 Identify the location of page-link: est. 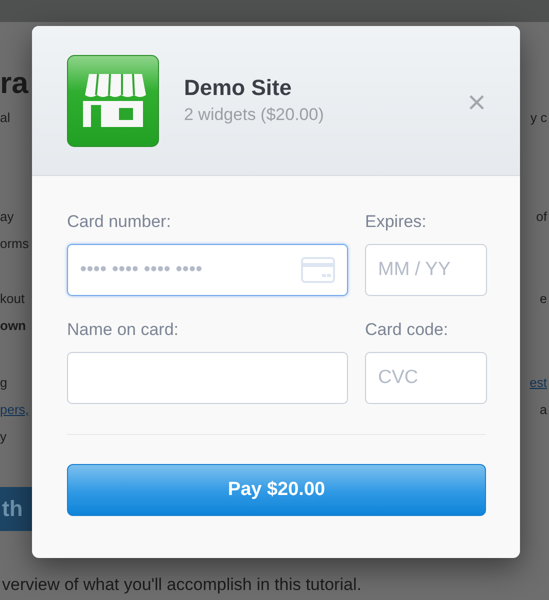
(538, 382).